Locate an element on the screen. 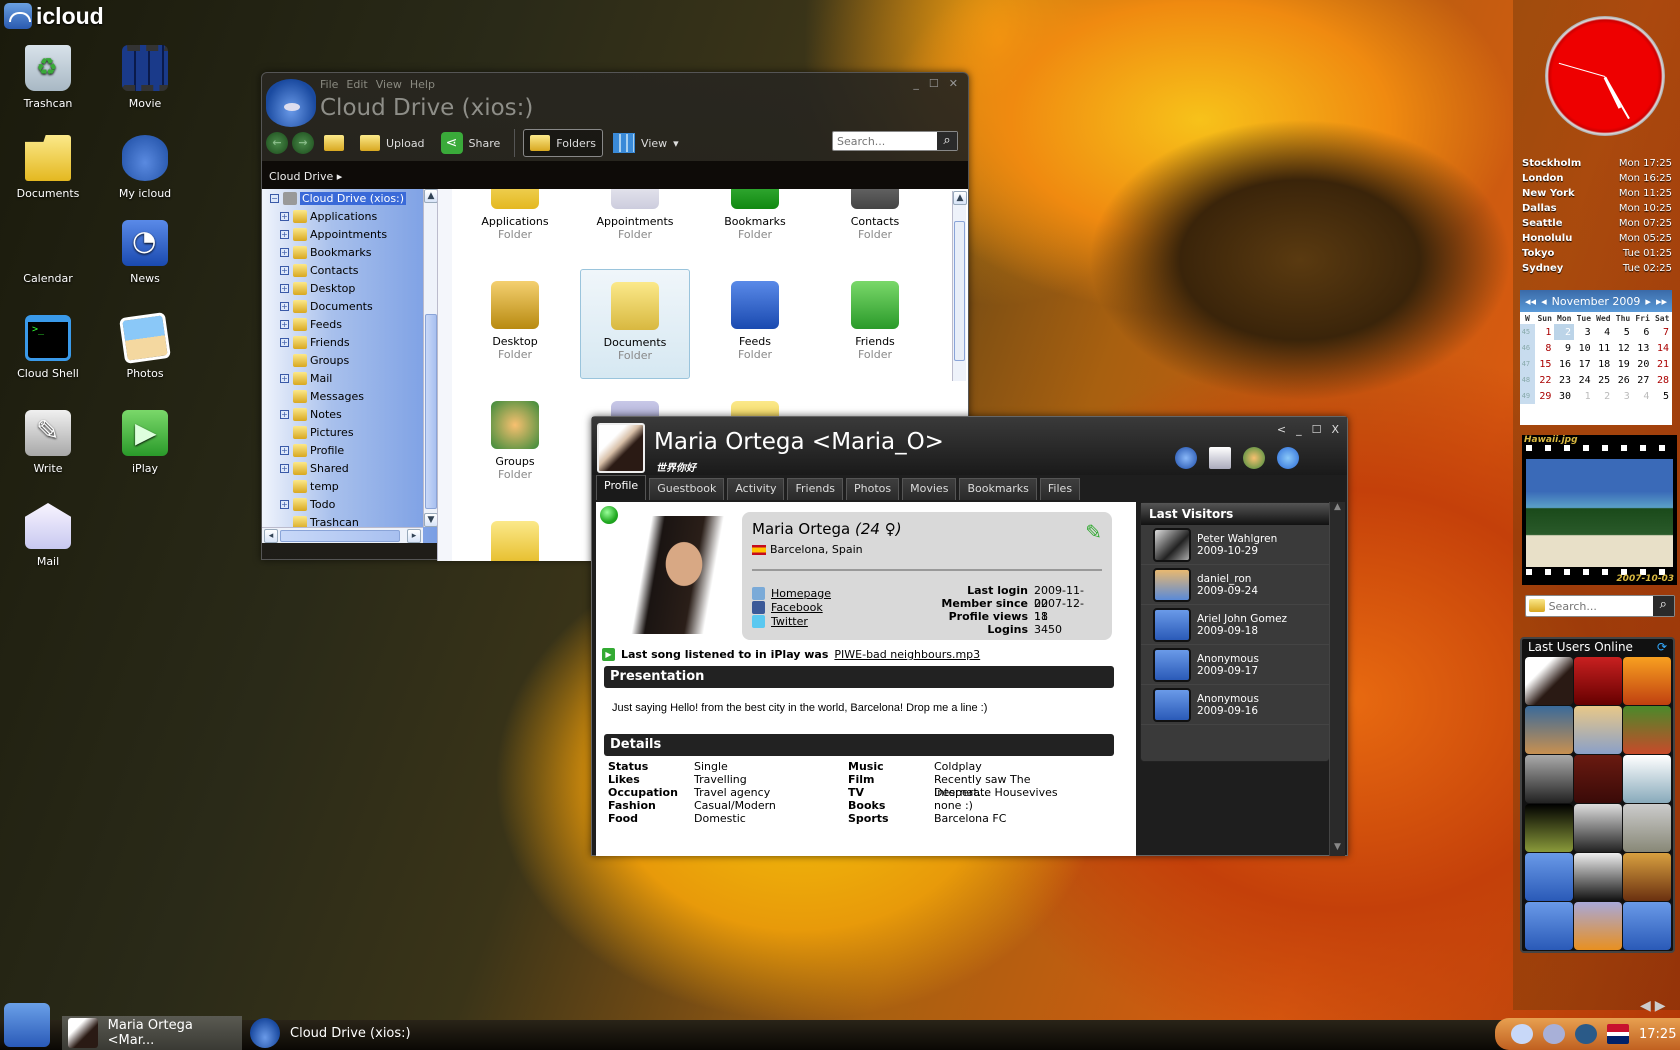 Image resolution: width=1680 pixels, height=1050 pixels. file-tile: Groups Folder is located at coordinates (515, 444).